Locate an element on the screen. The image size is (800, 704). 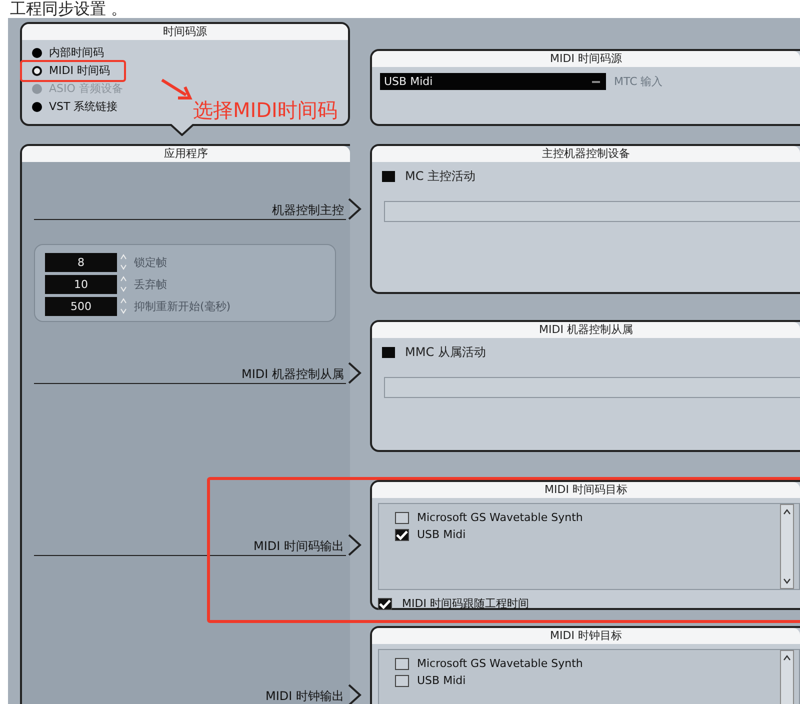
radio-option: 内部时间码 is located at coordinates (68, 53).